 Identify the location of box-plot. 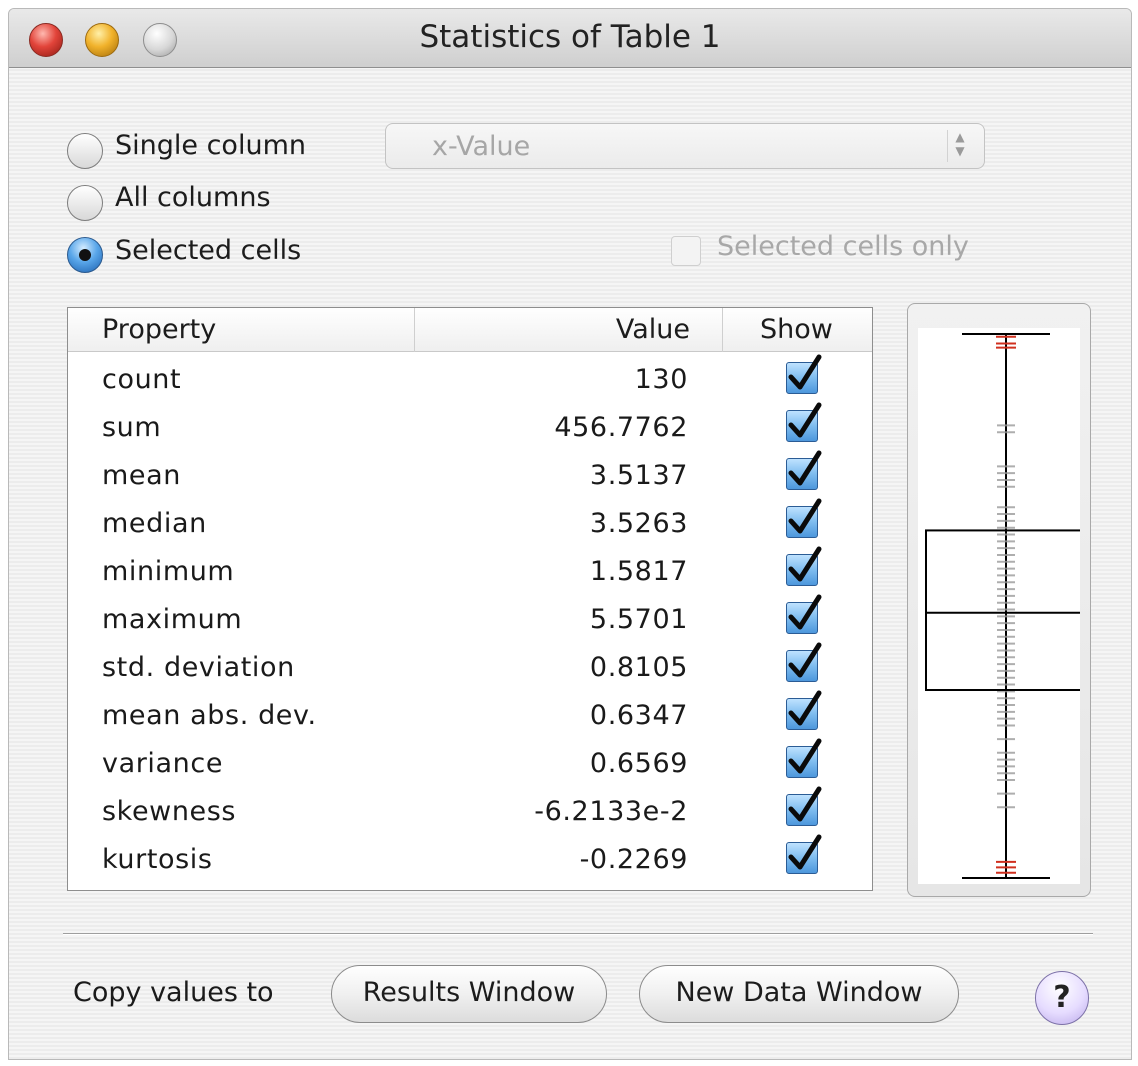
(1006, 606).